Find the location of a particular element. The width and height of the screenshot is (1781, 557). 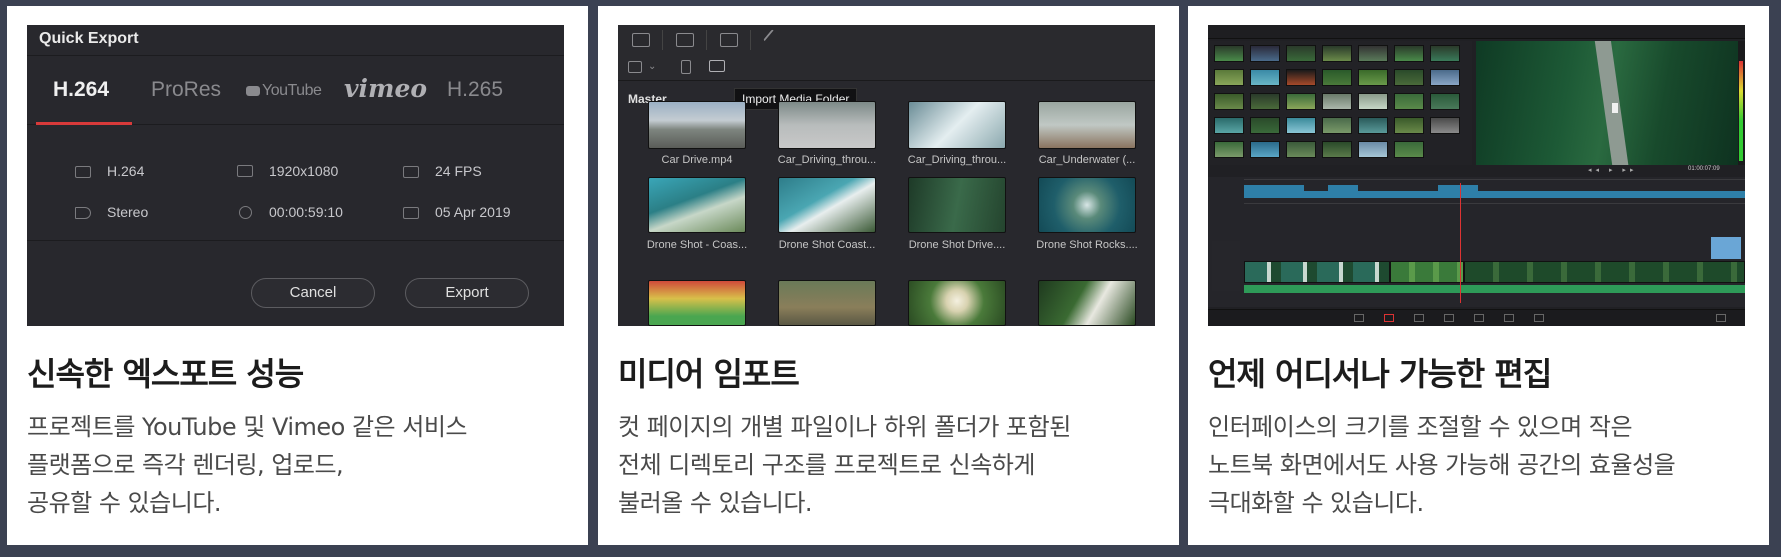

tab-prores: ProRes is located at coordinates (186, 90).